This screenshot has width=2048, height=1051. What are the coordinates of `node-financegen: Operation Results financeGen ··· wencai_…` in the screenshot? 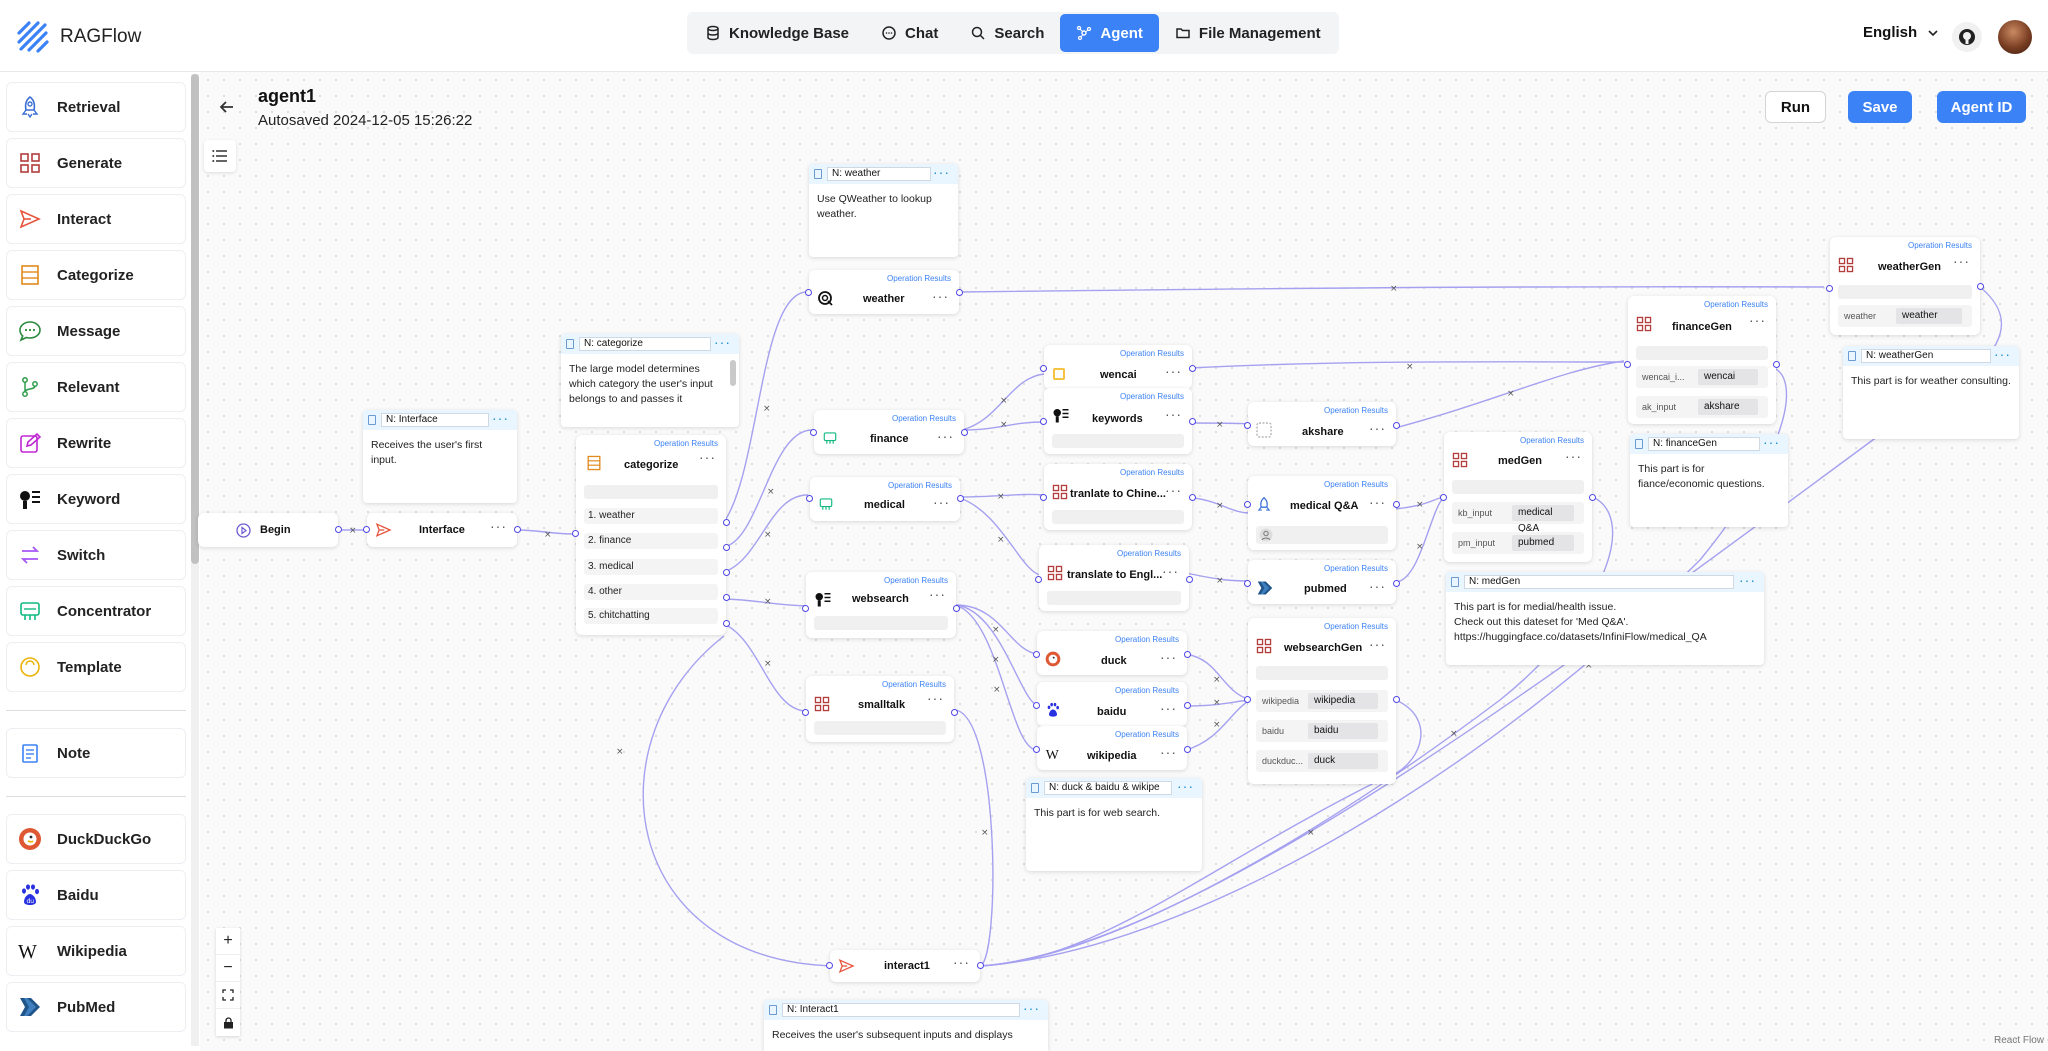 It's located at (1702, 360).